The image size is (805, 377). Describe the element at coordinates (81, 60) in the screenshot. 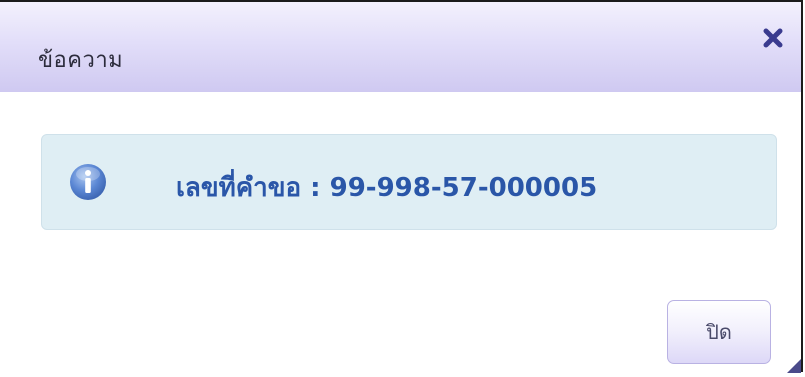

I see `dialog-title: ข้อความ` at that location.